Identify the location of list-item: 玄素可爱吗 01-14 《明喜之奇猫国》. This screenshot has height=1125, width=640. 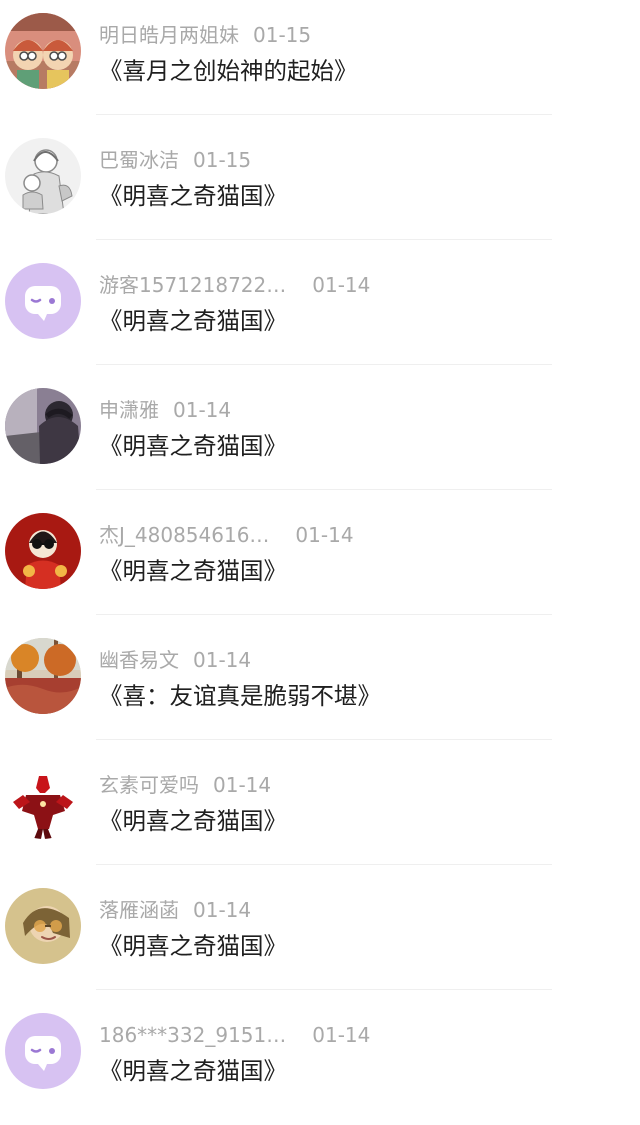
(320, 812).